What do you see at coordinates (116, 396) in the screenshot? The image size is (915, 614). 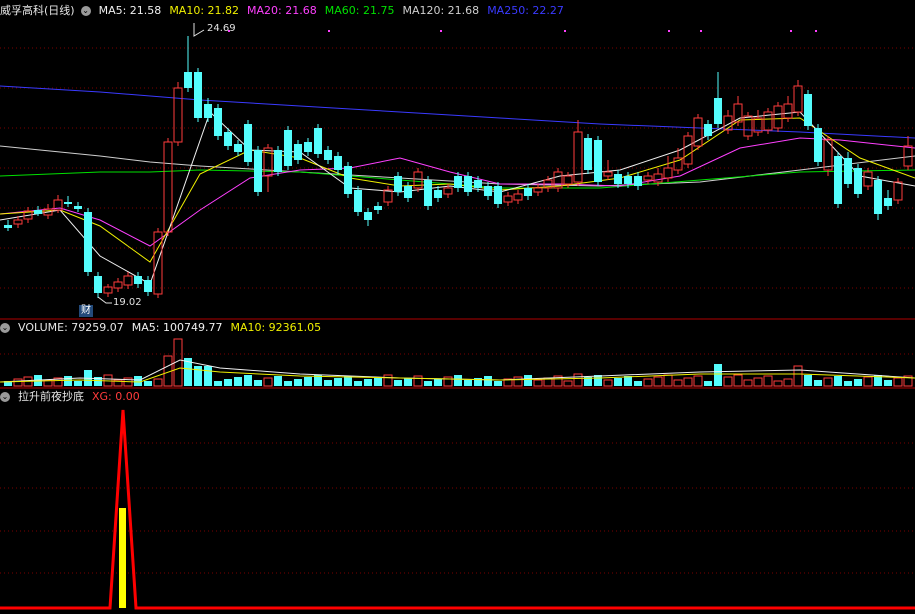 I see `xg-value: XG: 0.00` at bounding box center [116, 396].